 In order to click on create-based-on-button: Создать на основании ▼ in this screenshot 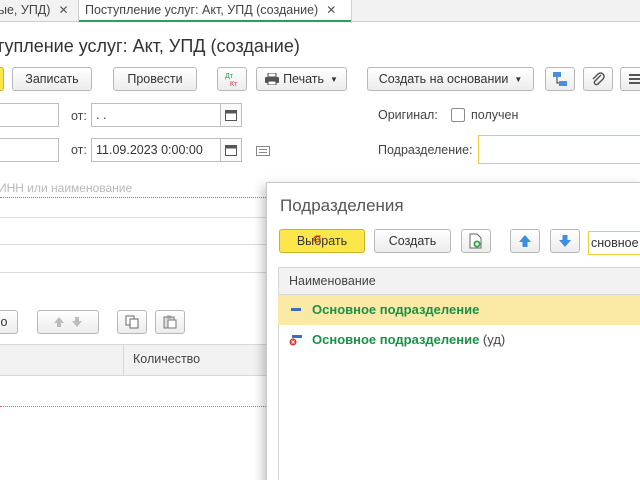, I will do `click(450, 79)`.